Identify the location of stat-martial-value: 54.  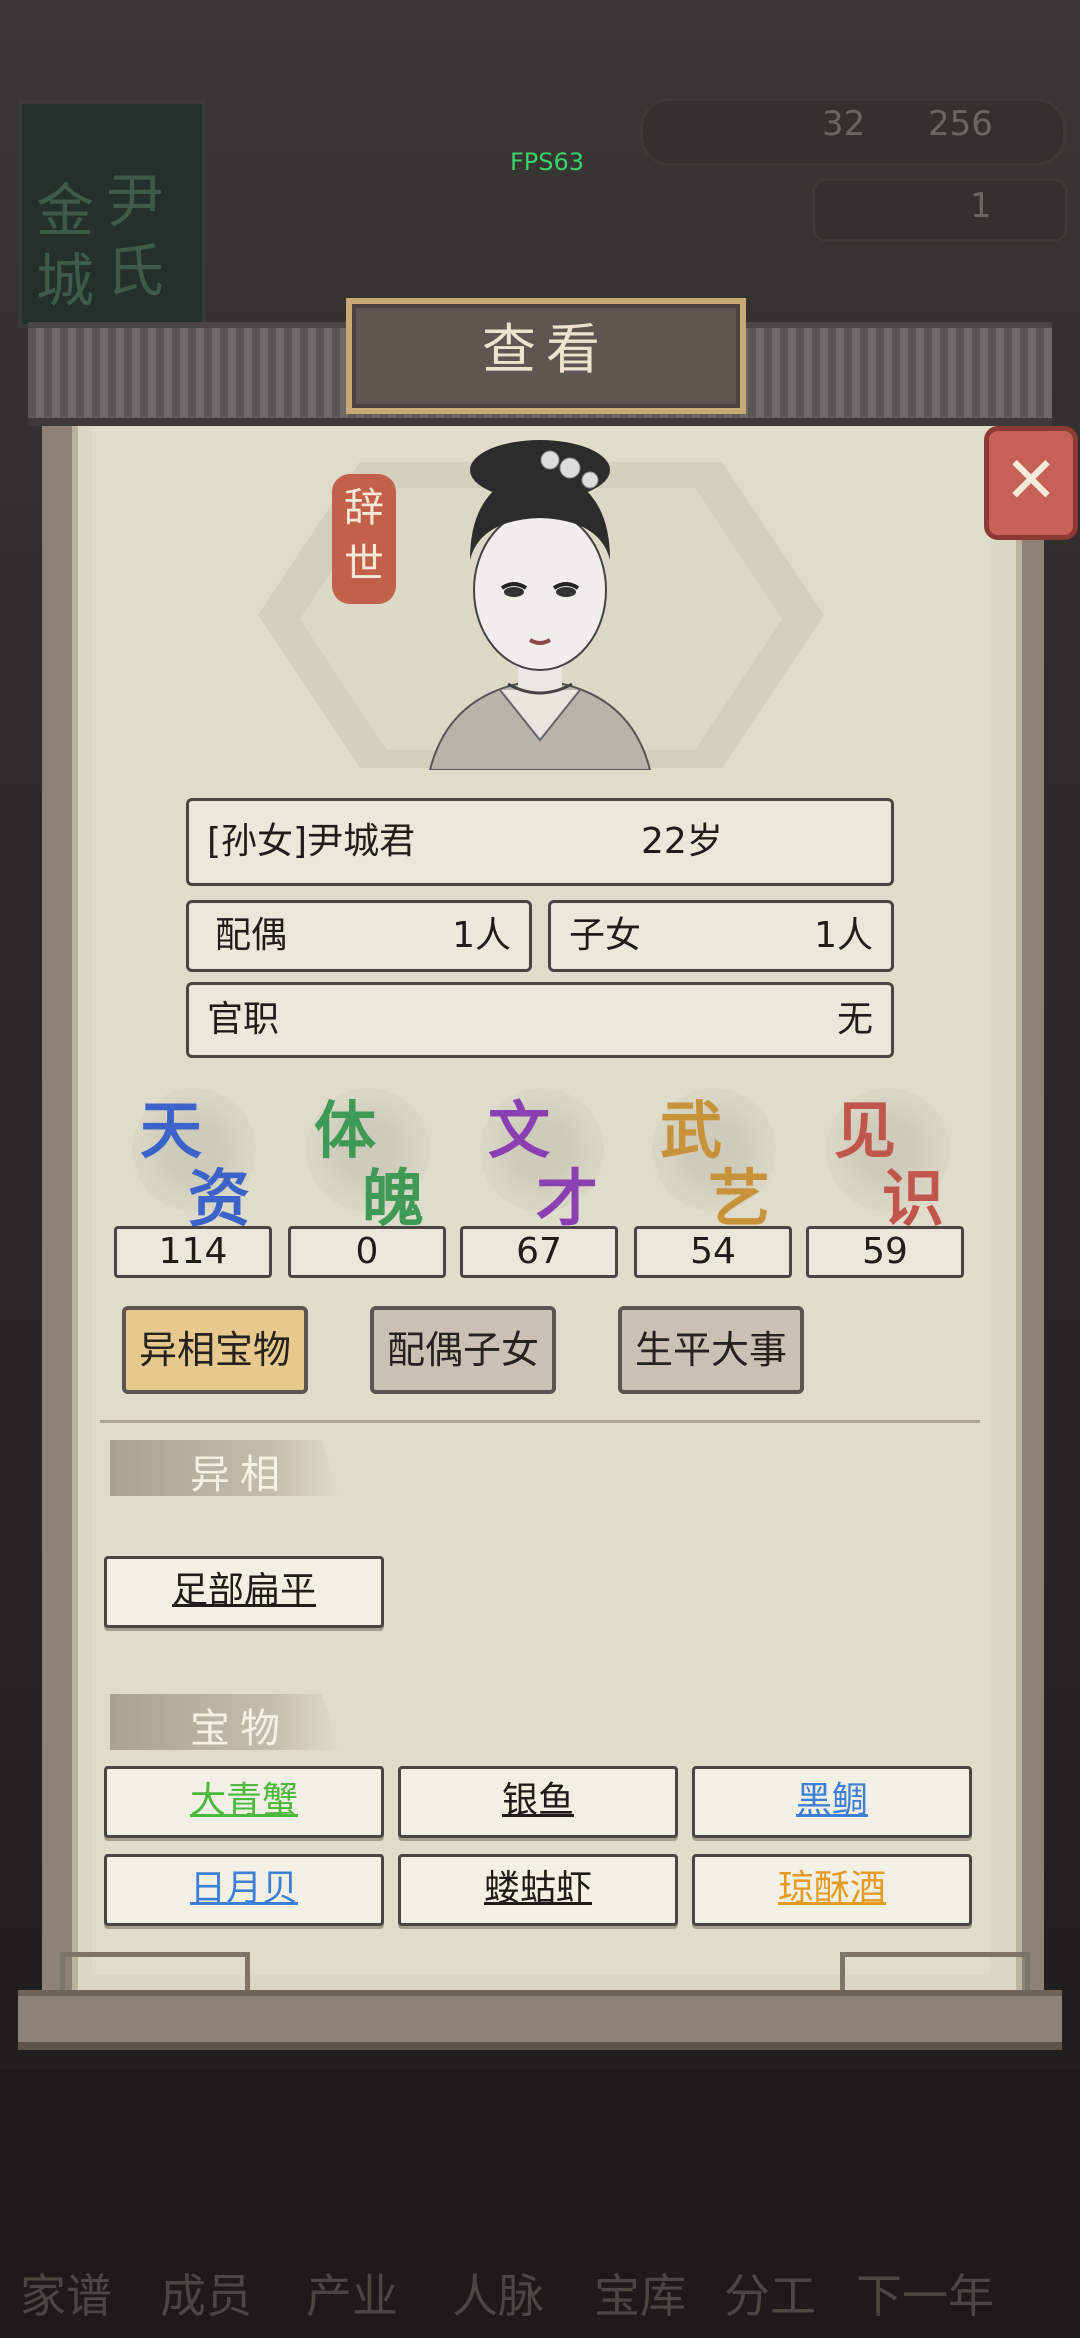
(713, 1252).